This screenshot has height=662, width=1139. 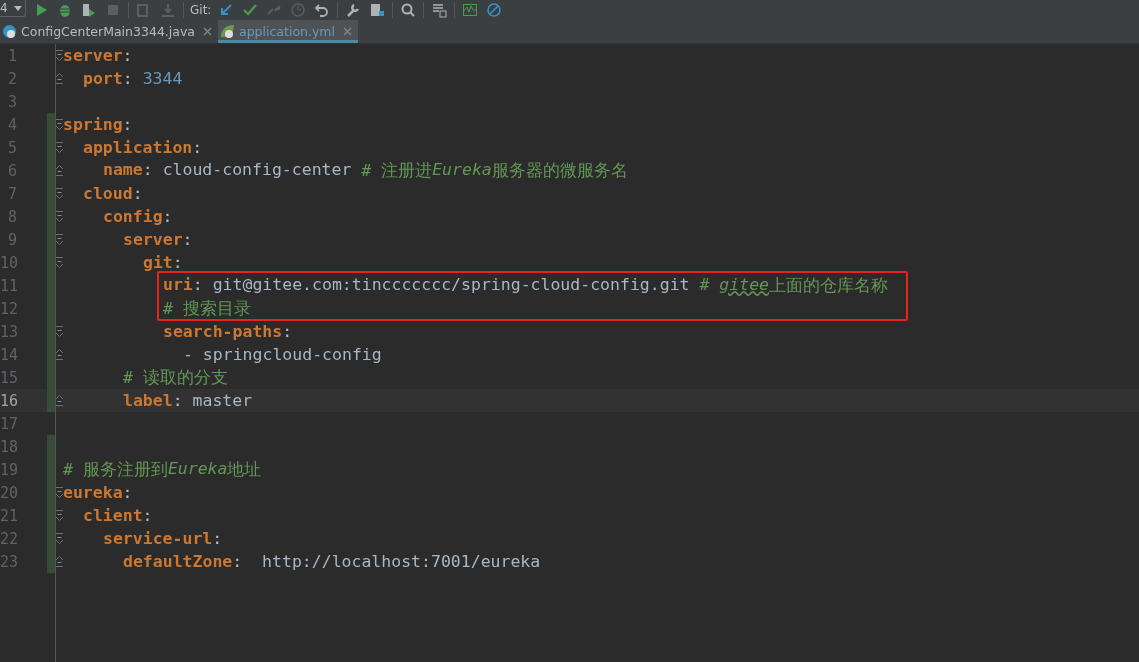 What do you see at coordinates (115, 469) in the screenshot?
I see `code-comment: # 服务注册到` at bounding box center [115, 469].